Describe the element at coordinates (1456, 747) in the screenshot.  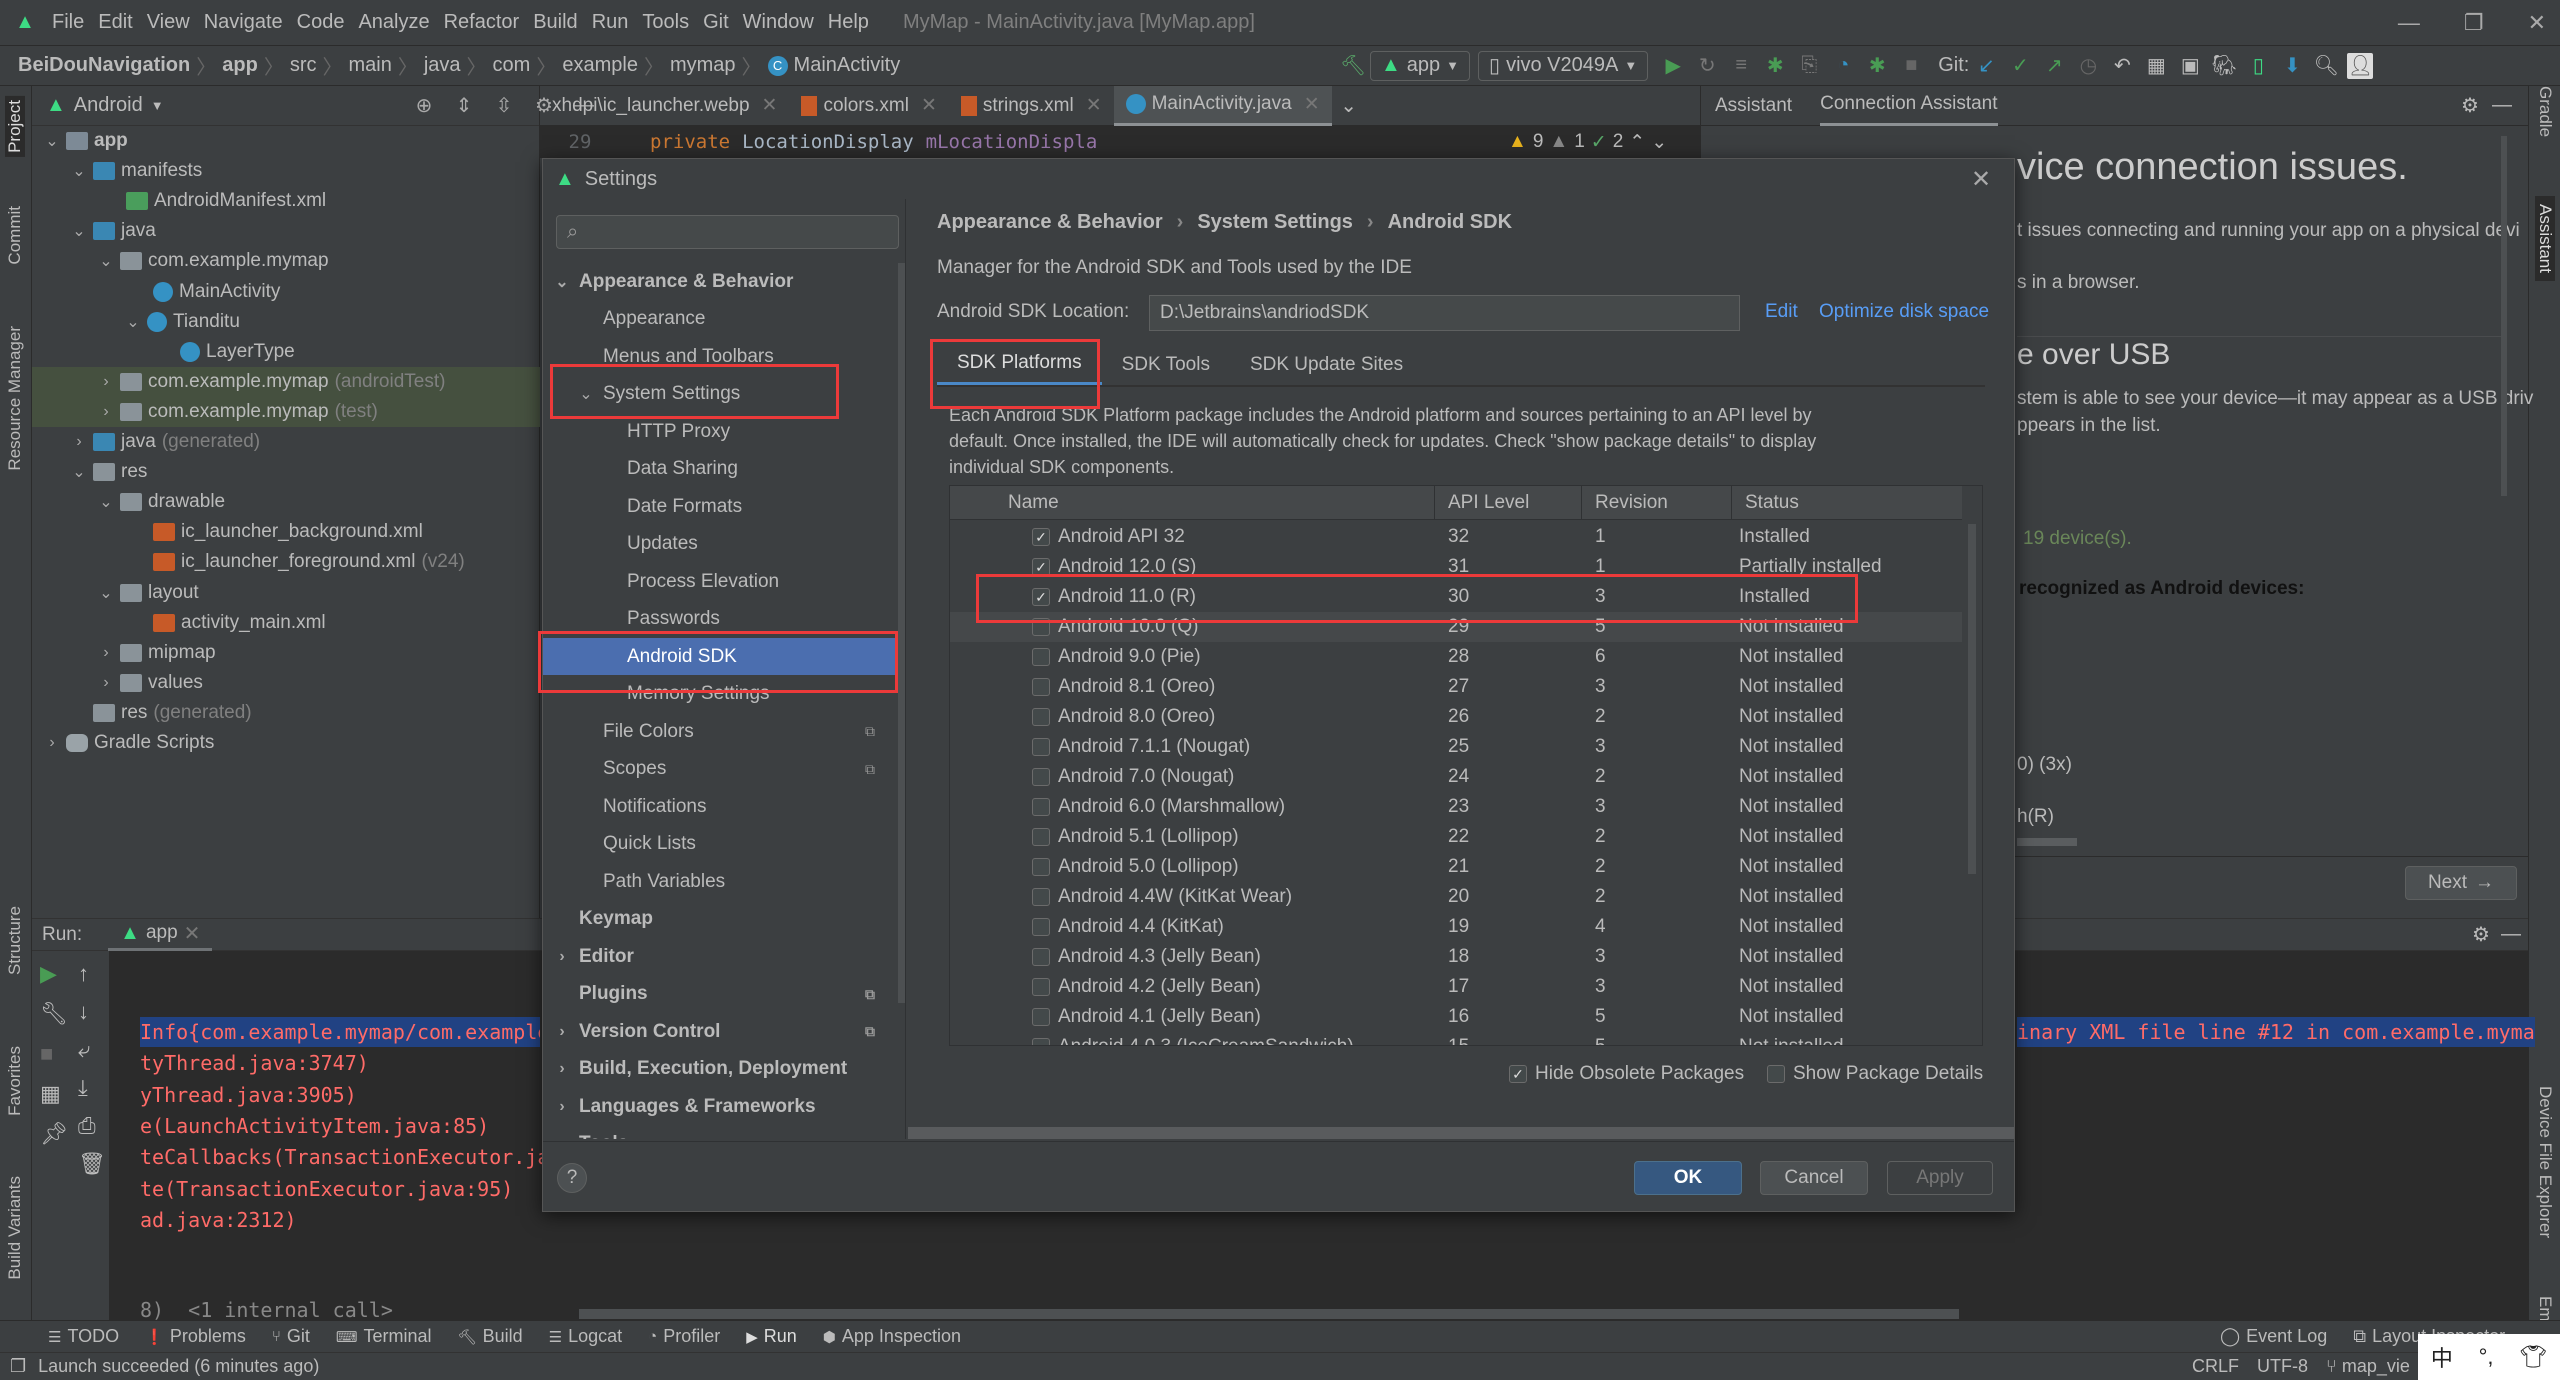
I see `table-row: Android 7.1.1 (Nougat) 25 3 Not installed` at that location.